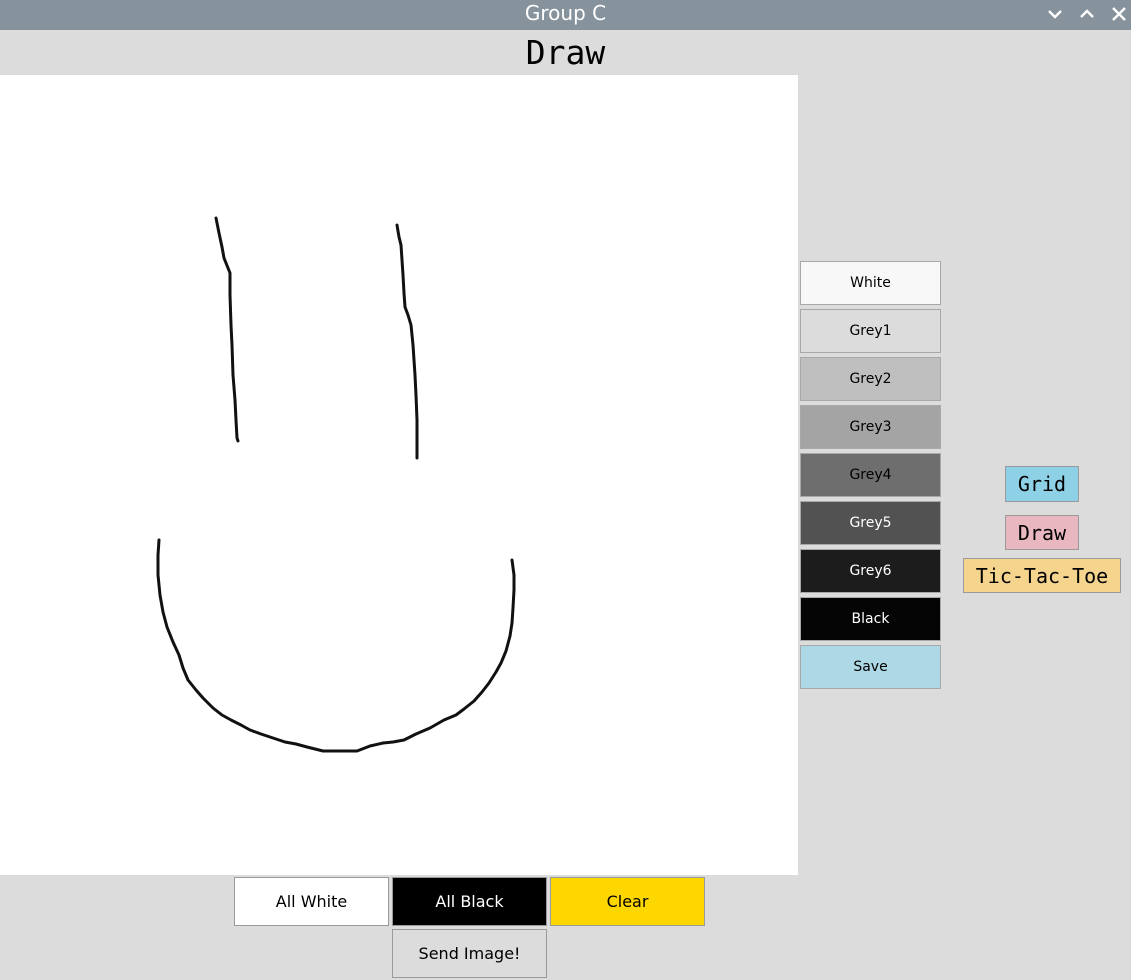 Image resolution: width=1131 pixels, height=980 pixels. I want to click on page-title: Draw, so click(565, 52).